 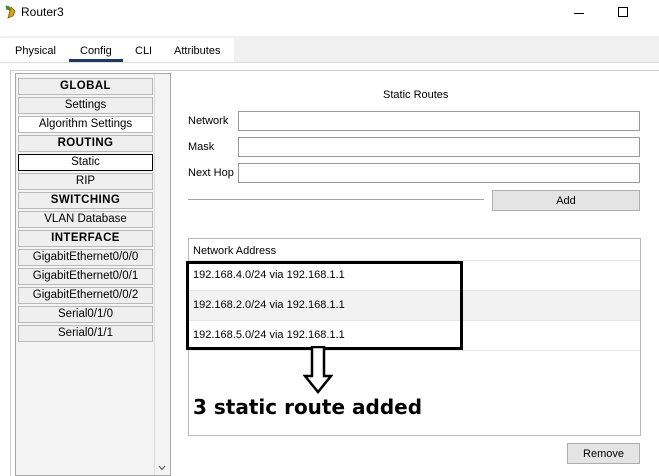 I want to click on active-tab-indicator, so click(x=96, y=60).